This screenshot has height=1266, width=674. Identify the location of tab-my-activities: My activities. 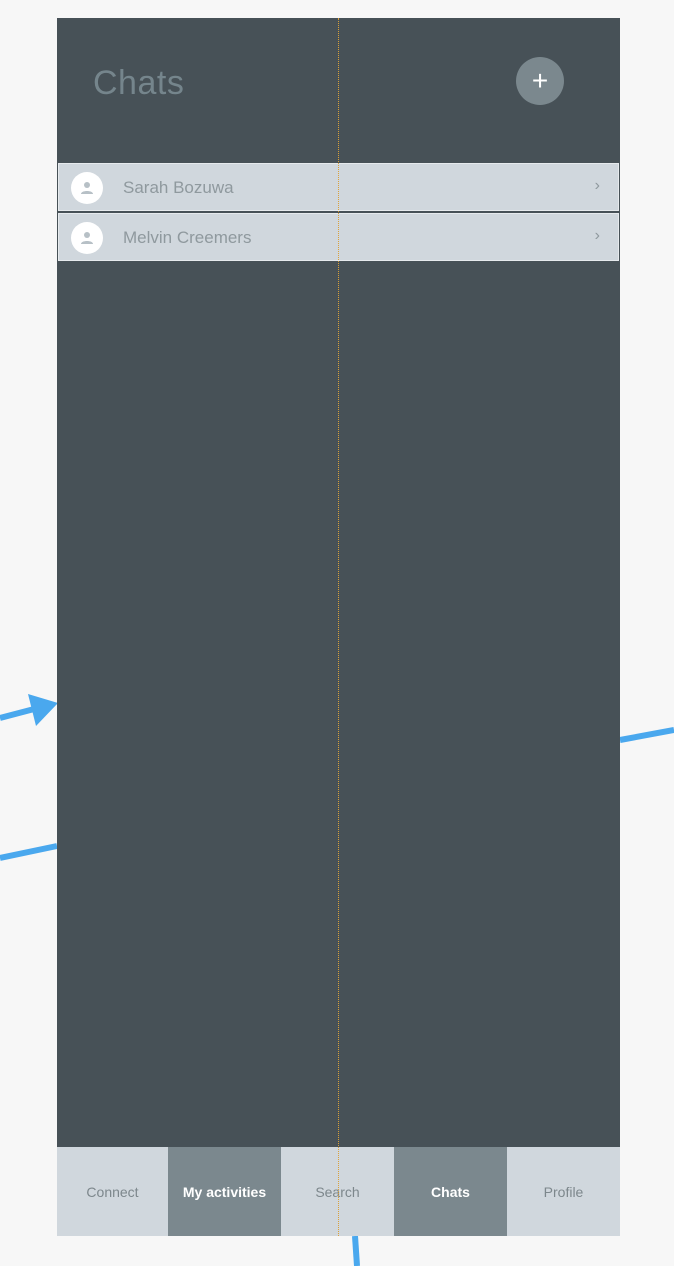
(224, 1191).